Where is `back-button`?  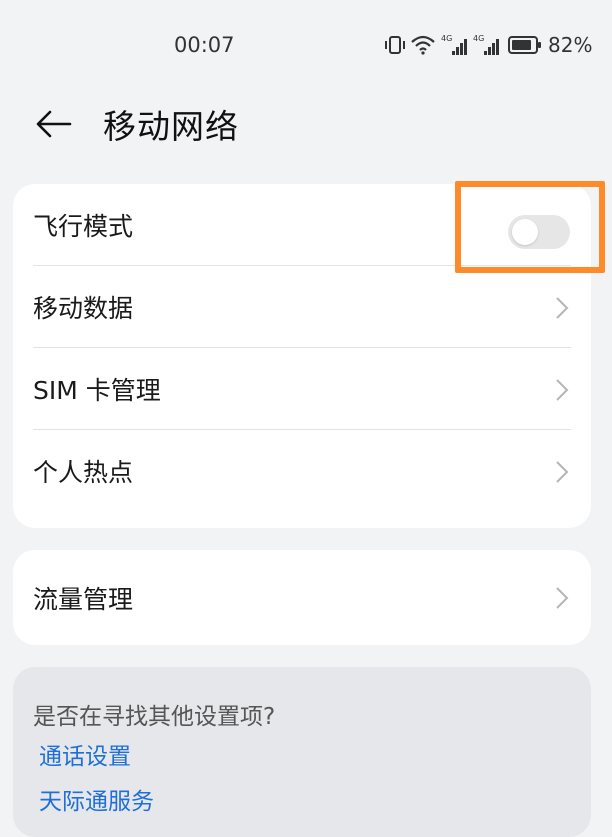 back-button is located at coordinates (54, 124).